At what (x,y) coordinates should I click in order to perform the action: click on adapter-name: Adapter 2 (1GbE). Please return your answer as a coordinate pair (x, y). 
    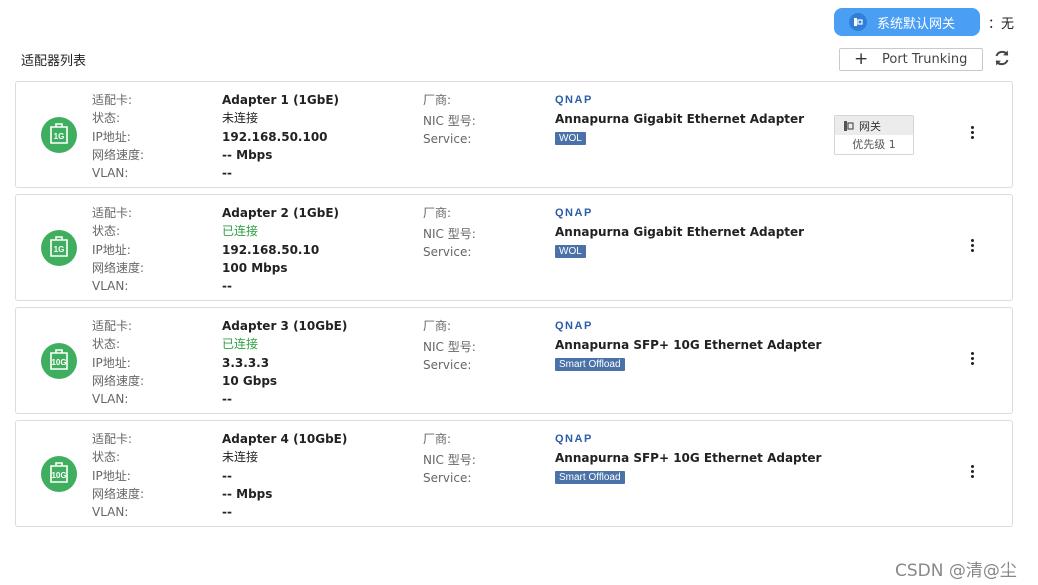
    Looking at the image, I should click on (281, 213).